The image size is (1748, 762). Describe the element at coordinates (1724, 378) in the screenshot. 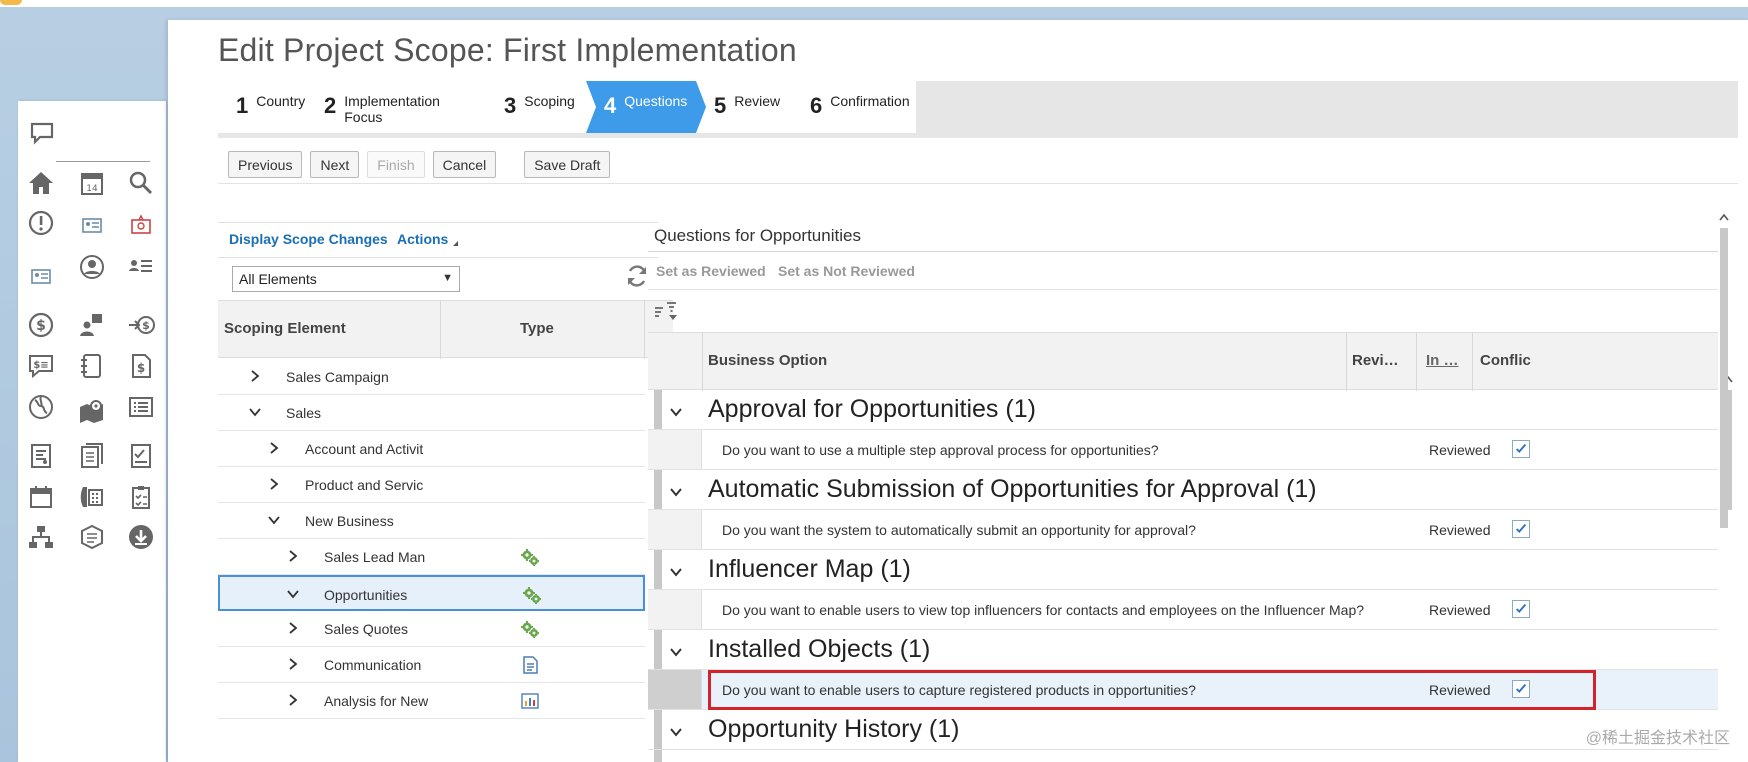

I see `page-scroll-thumb` at that location.